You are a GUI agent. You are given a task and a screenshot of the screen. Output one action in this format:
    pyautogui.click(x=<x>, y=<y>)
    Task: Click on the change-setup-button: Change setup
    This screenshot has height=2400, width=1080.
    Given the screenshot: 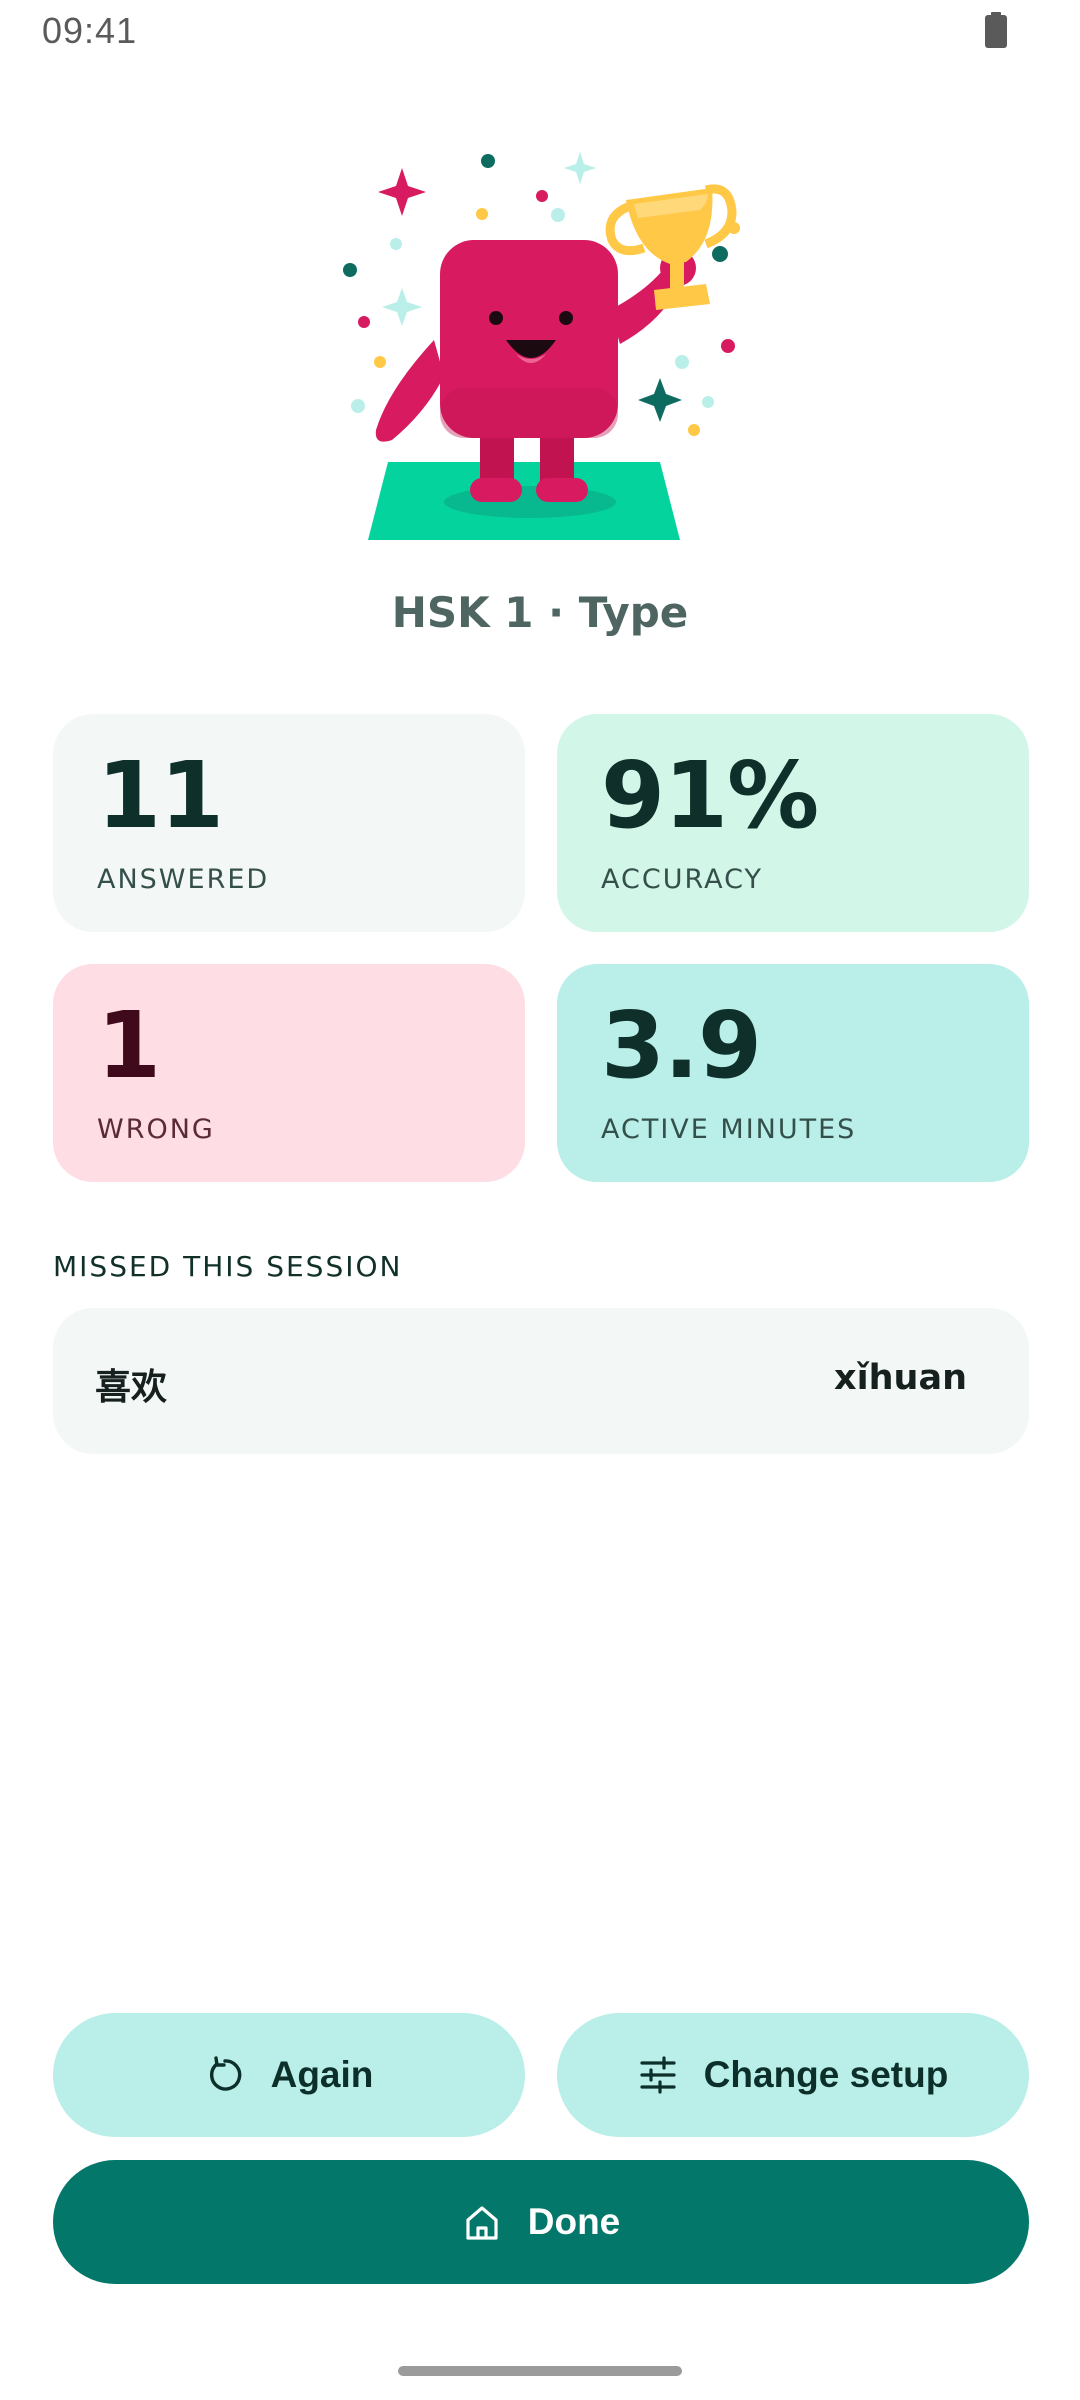 What is the action you would take?
    pyautogui.click(x=793, y=2075)
    